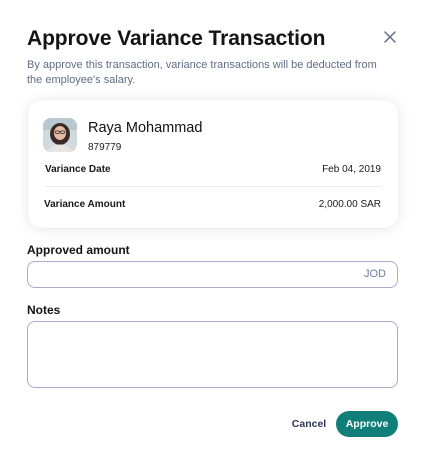 The image size is (425, 465). What do you see at coordinates (78, 169) in the screenshot?
I see `variance-date-label: Variance Date` at bounding box center [78, 169].